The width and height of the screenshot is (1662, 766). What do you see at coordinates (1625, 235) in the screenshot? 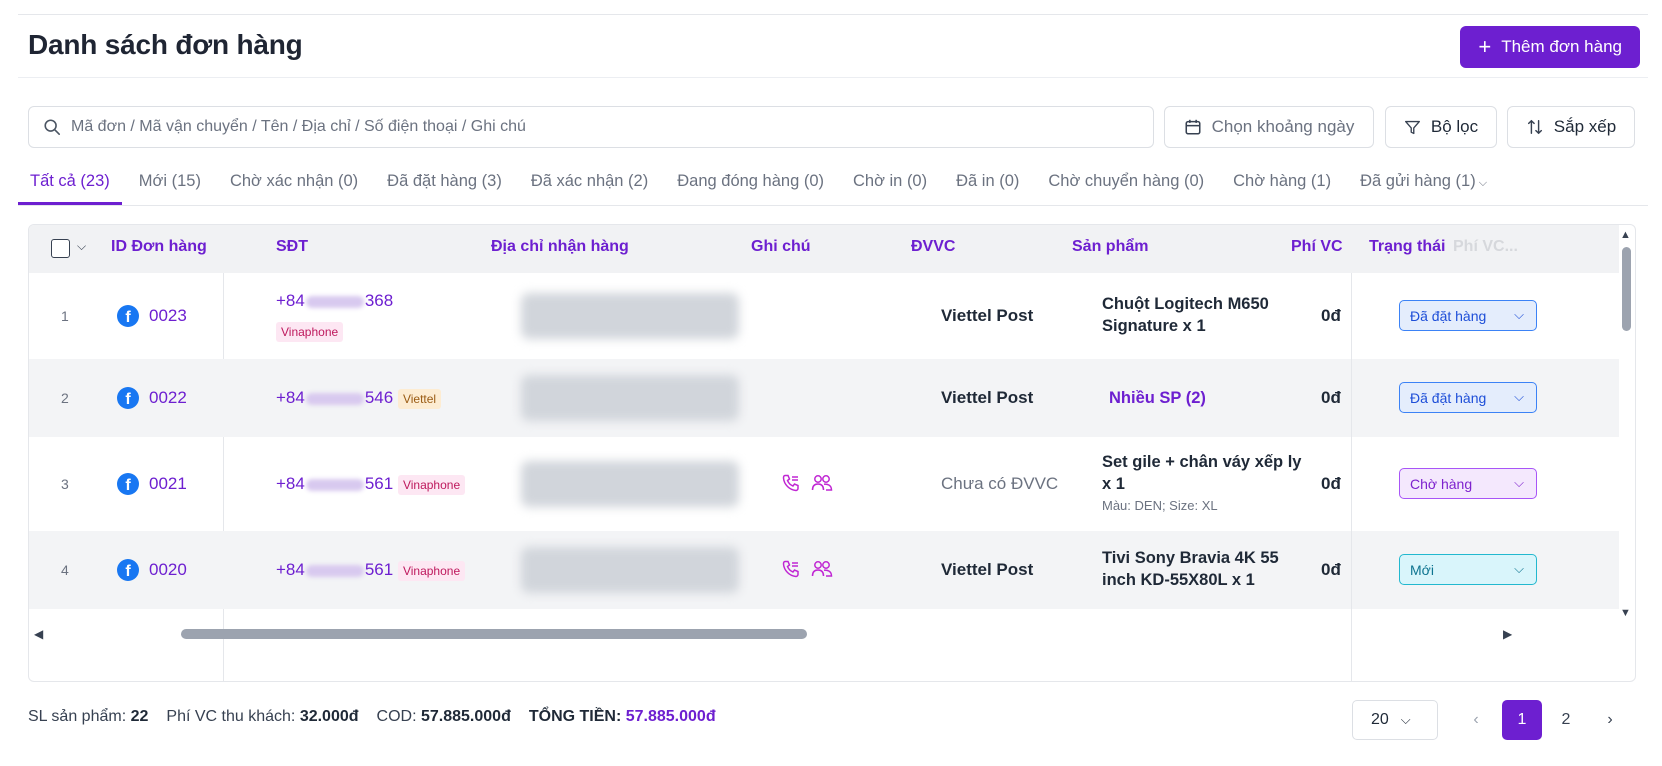
I see `scroll-up-icon: ▲` at bounding box center [1625, 235].